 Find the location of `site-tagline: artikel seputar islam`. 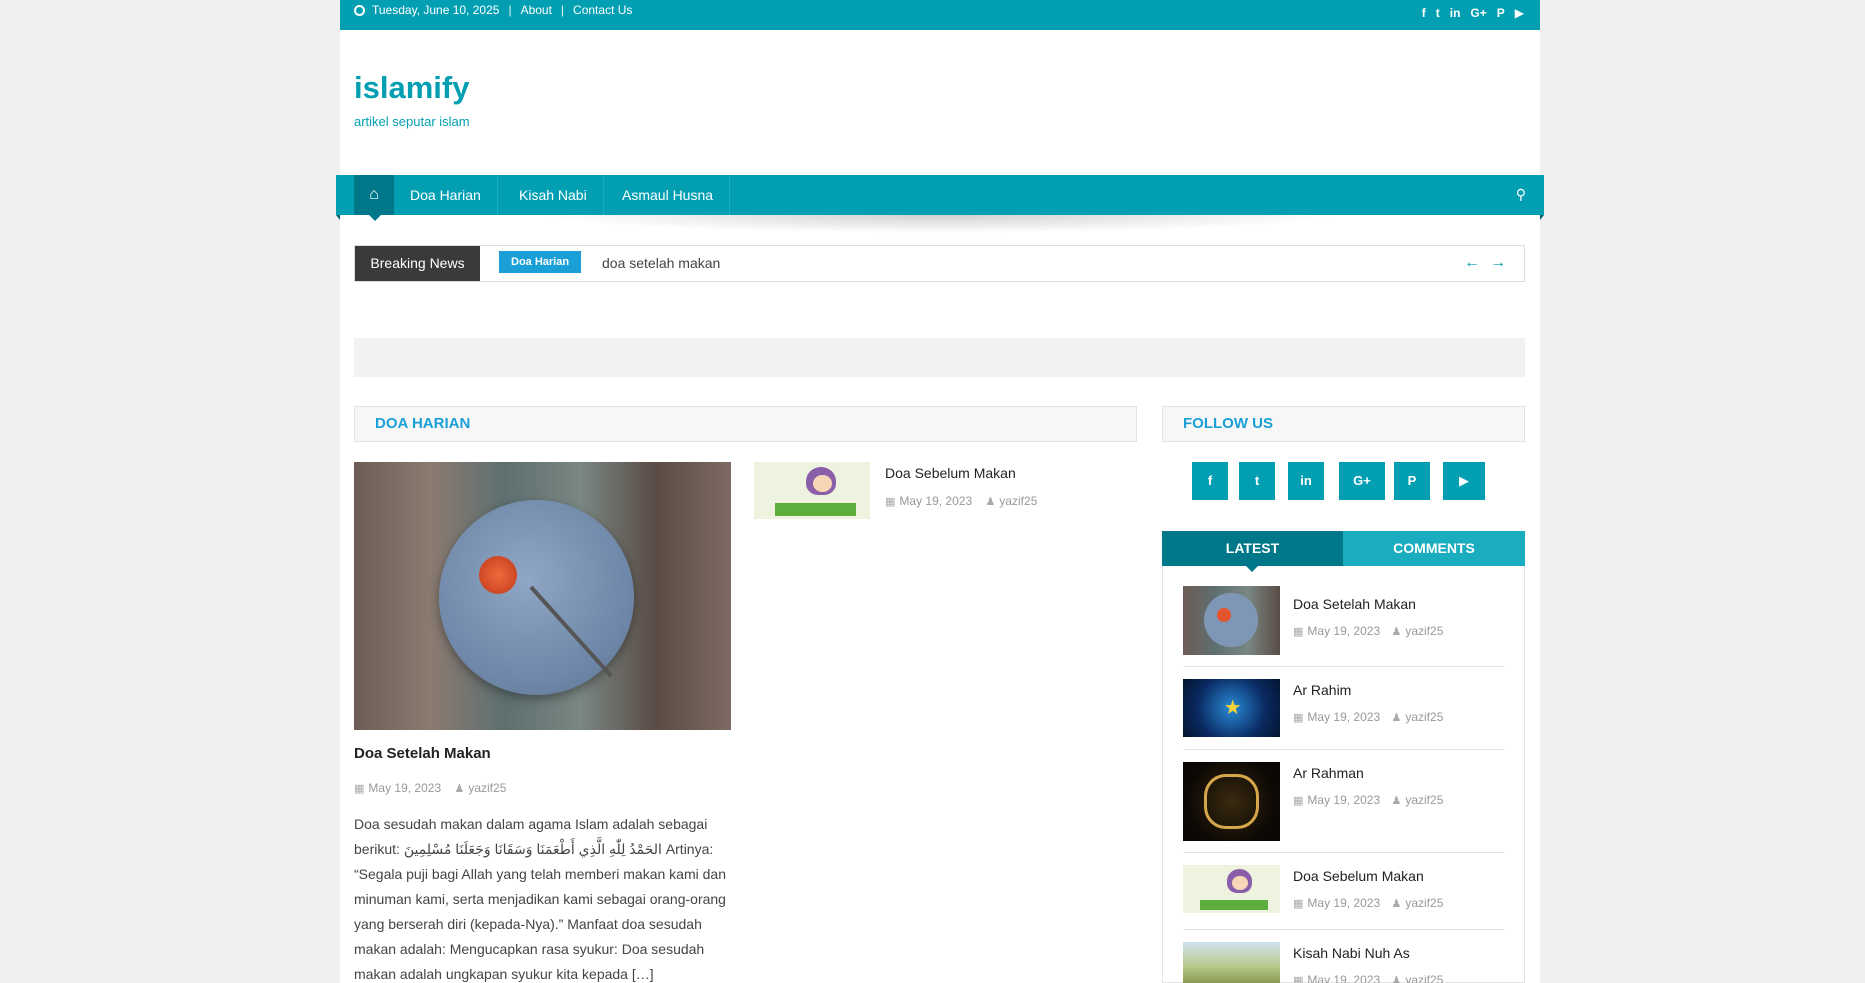

site-tagline: artikel seputar islam is located at coordinates (412, 121).